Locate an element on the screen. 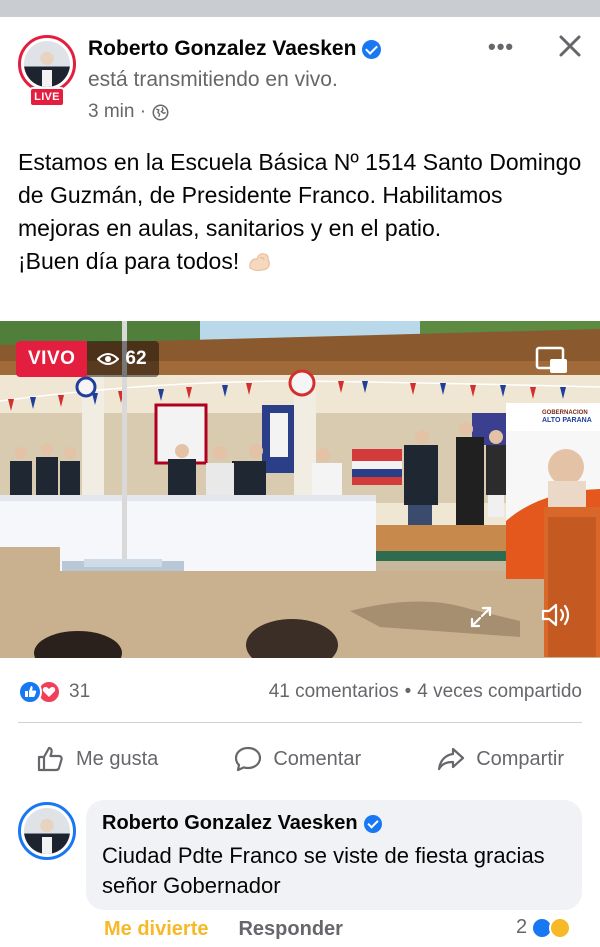 This screenshot has width=600, height=947. reply-button: Responder is located at coordinates (290, 929).